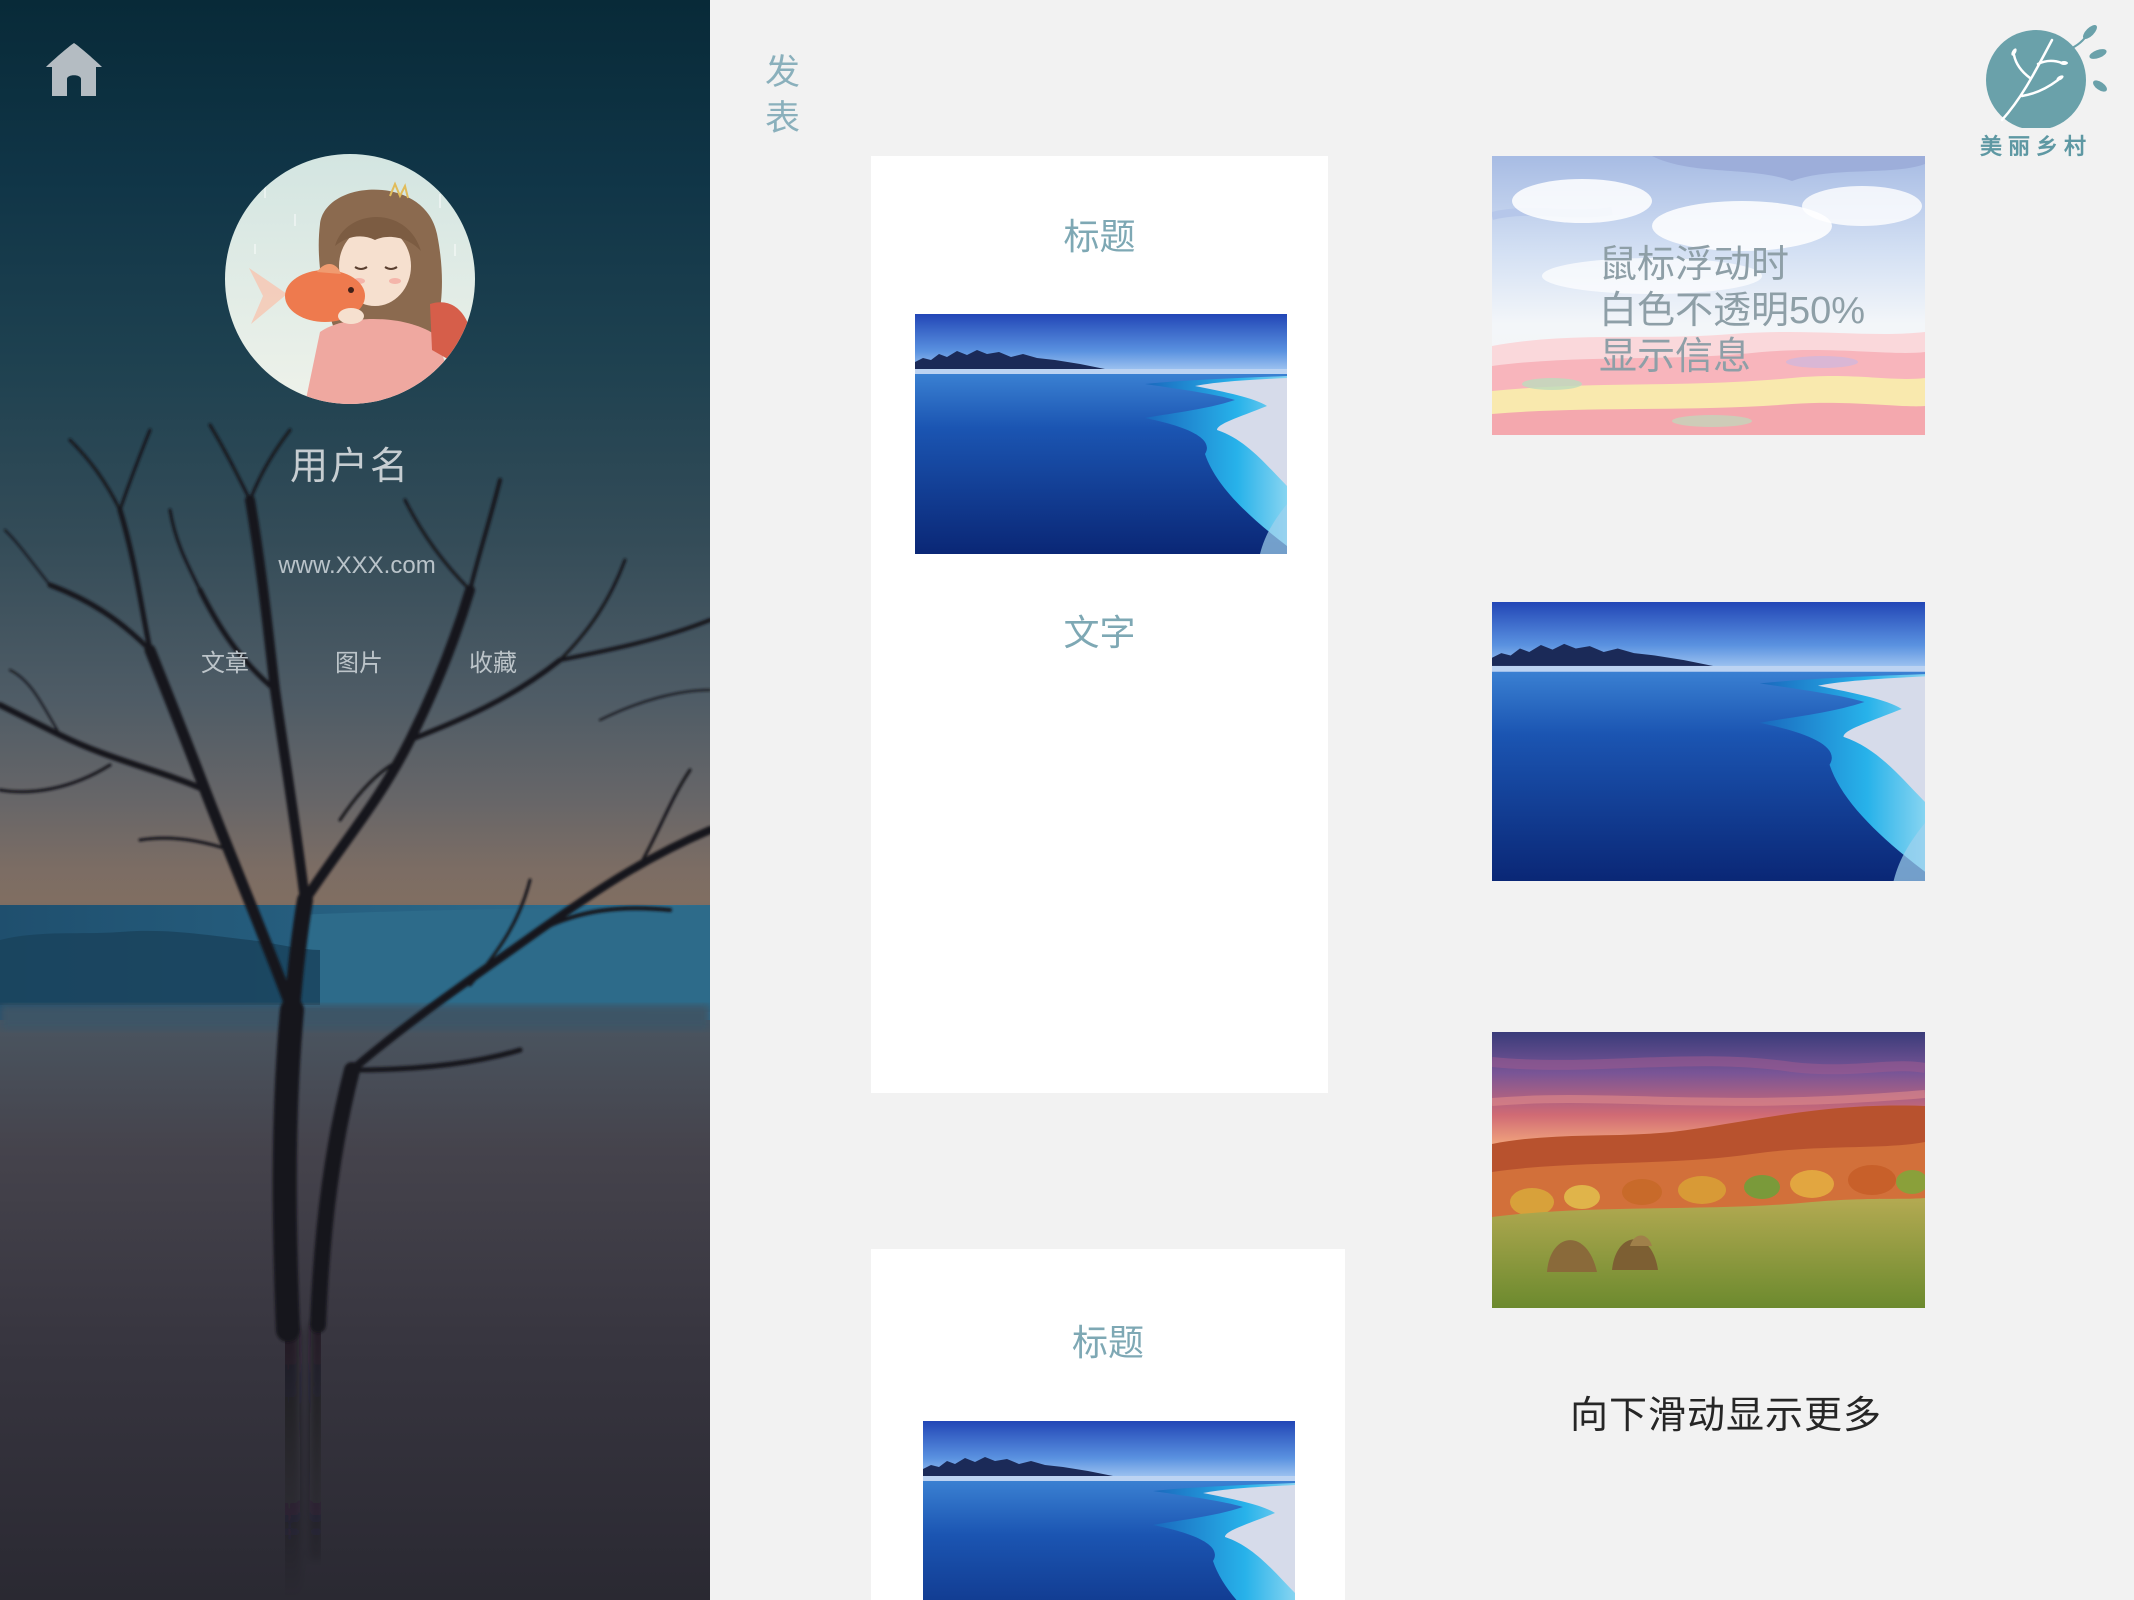 The image size is (2134, 1600). Describe the element at coordinates (355, 967) in the screenshot. I see `lake` at that location.